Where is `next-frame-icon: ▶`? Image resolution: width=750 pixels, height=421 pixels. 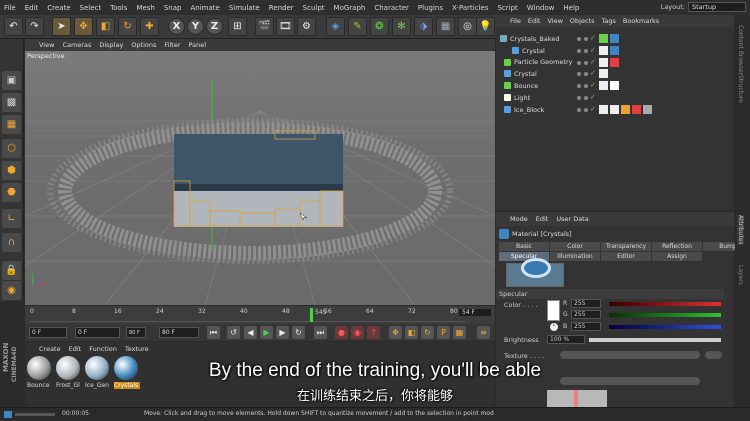
next-frame-icon: ▶ is located at coordinates (282, 332).